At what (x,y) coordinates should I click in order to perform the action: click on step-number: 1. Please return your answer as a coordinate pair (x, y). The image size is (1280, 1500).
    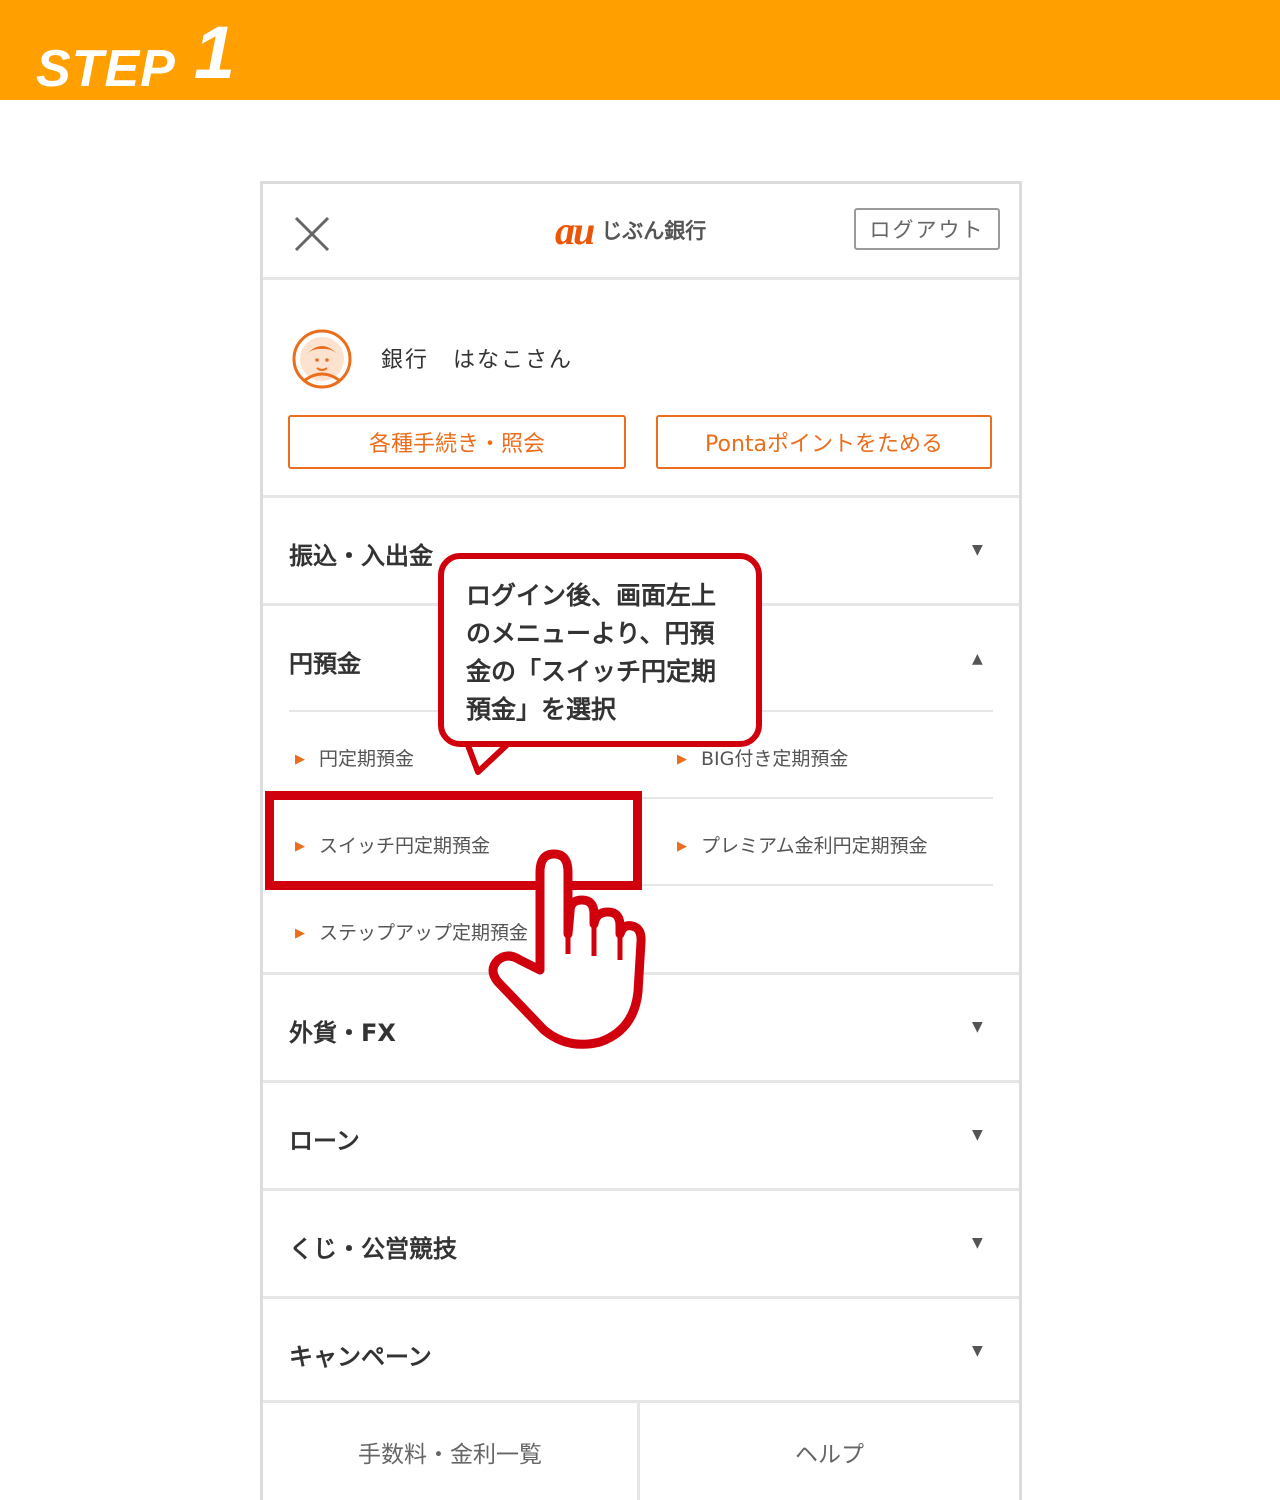
    Looking at the image, I should click on (214, 52).